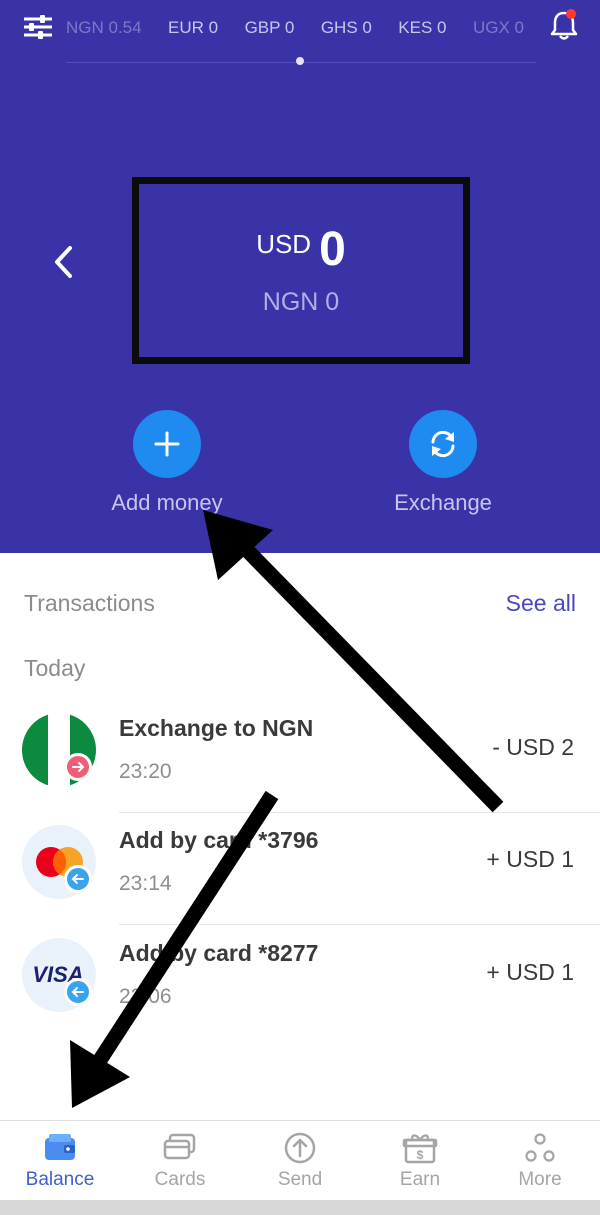 This screenshot has height=1215, width=600. What do you see at coordinates (60, 1147) in the screenshot?
I see `wallet-icon` at bounding box center [60, 1147].